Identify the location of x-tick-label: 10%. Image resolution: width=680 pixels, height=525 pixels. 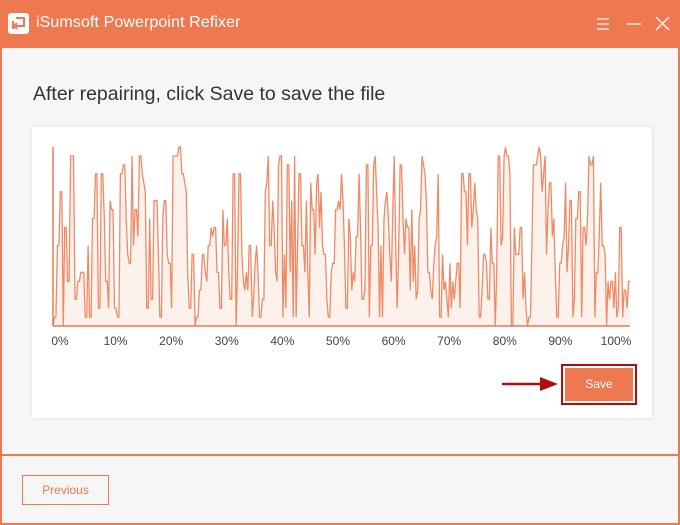
(116, 341).